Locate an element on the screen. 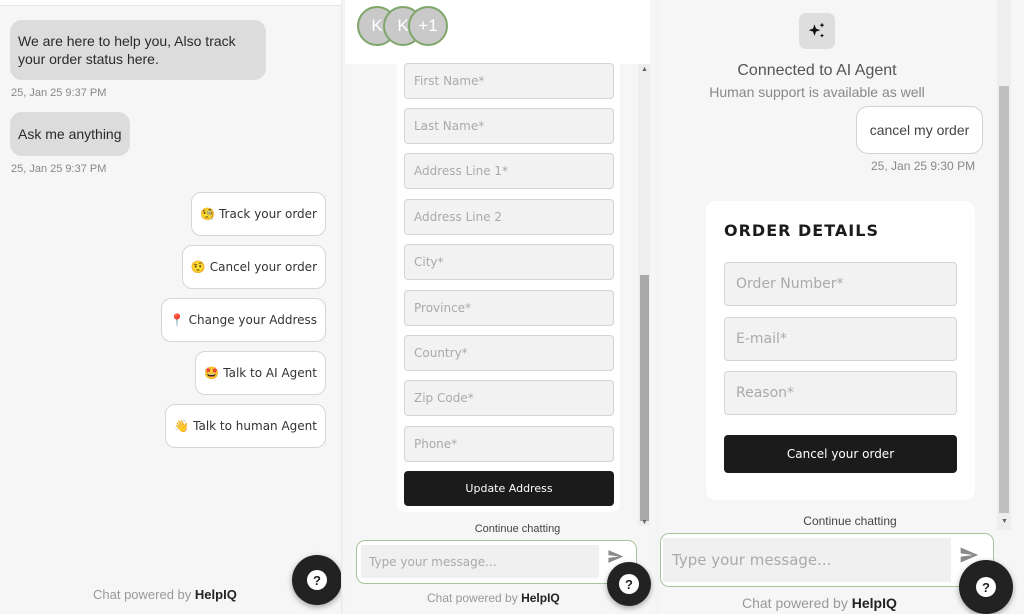  field-placeholder: Phone* is located at coordinates (436, 444).